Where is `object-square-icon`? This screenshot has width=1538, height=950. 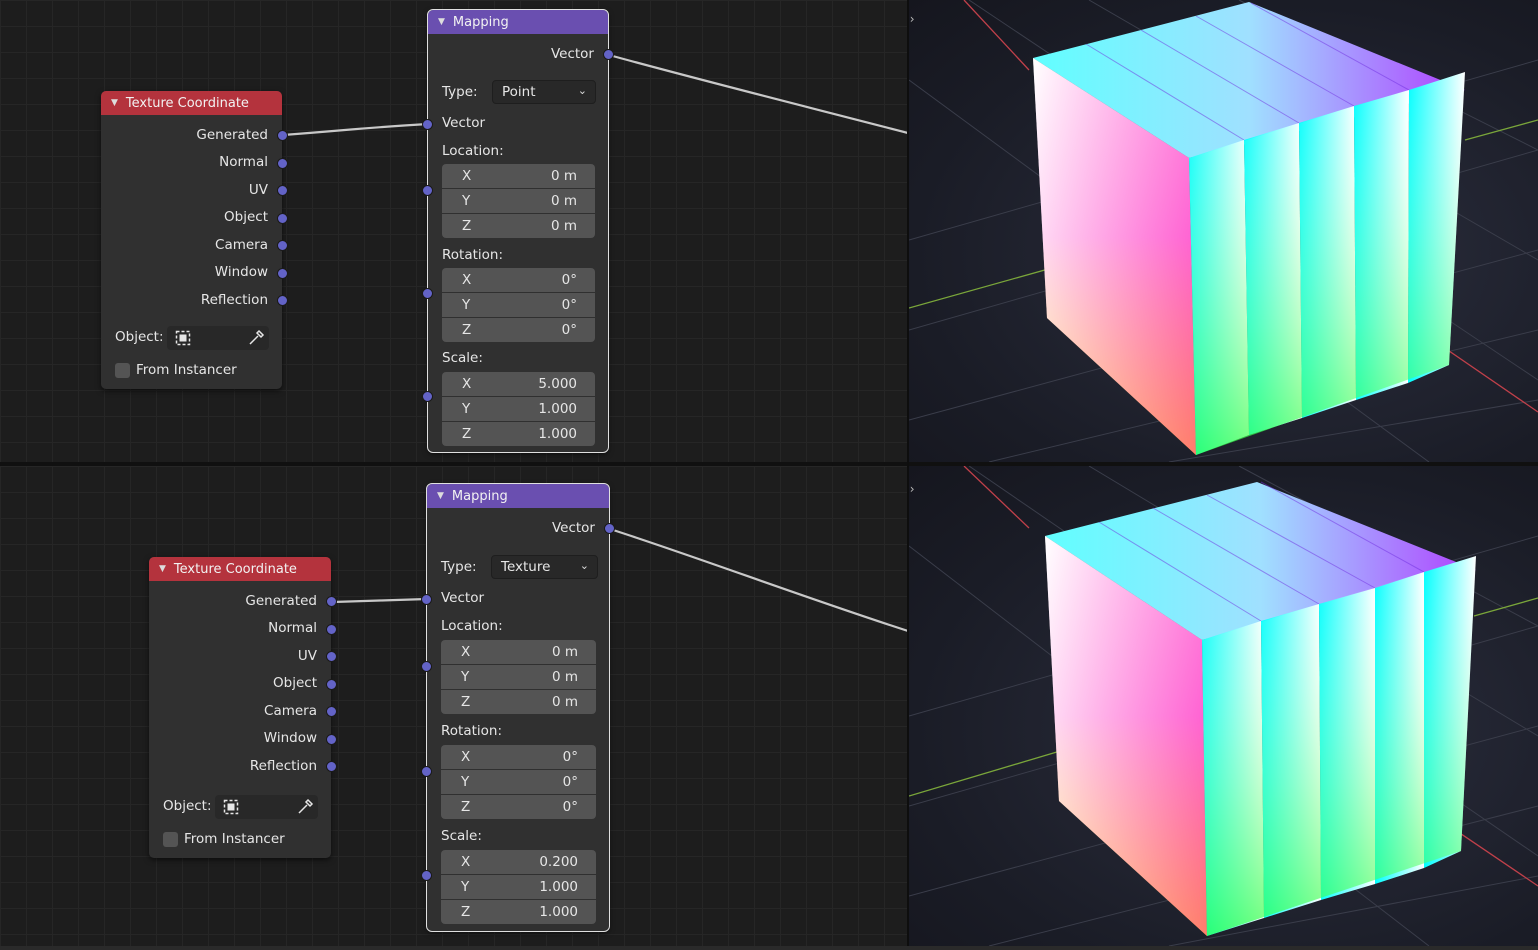 object-square-icon is located at coordinates (183, 338).